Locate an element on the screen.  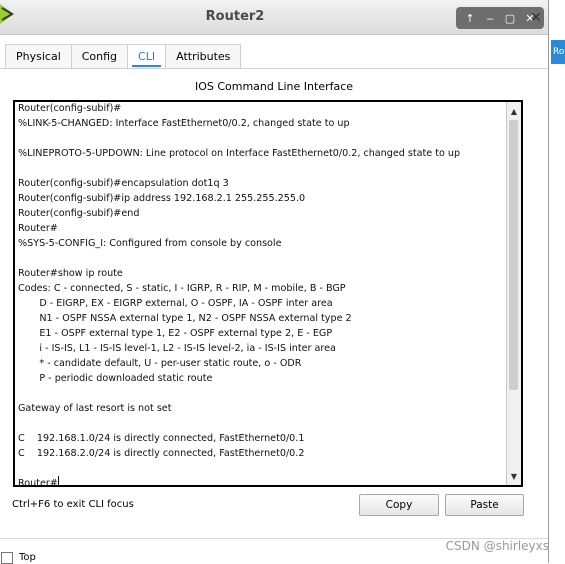
copy-button: Copy is located at coordinates (399, 505).